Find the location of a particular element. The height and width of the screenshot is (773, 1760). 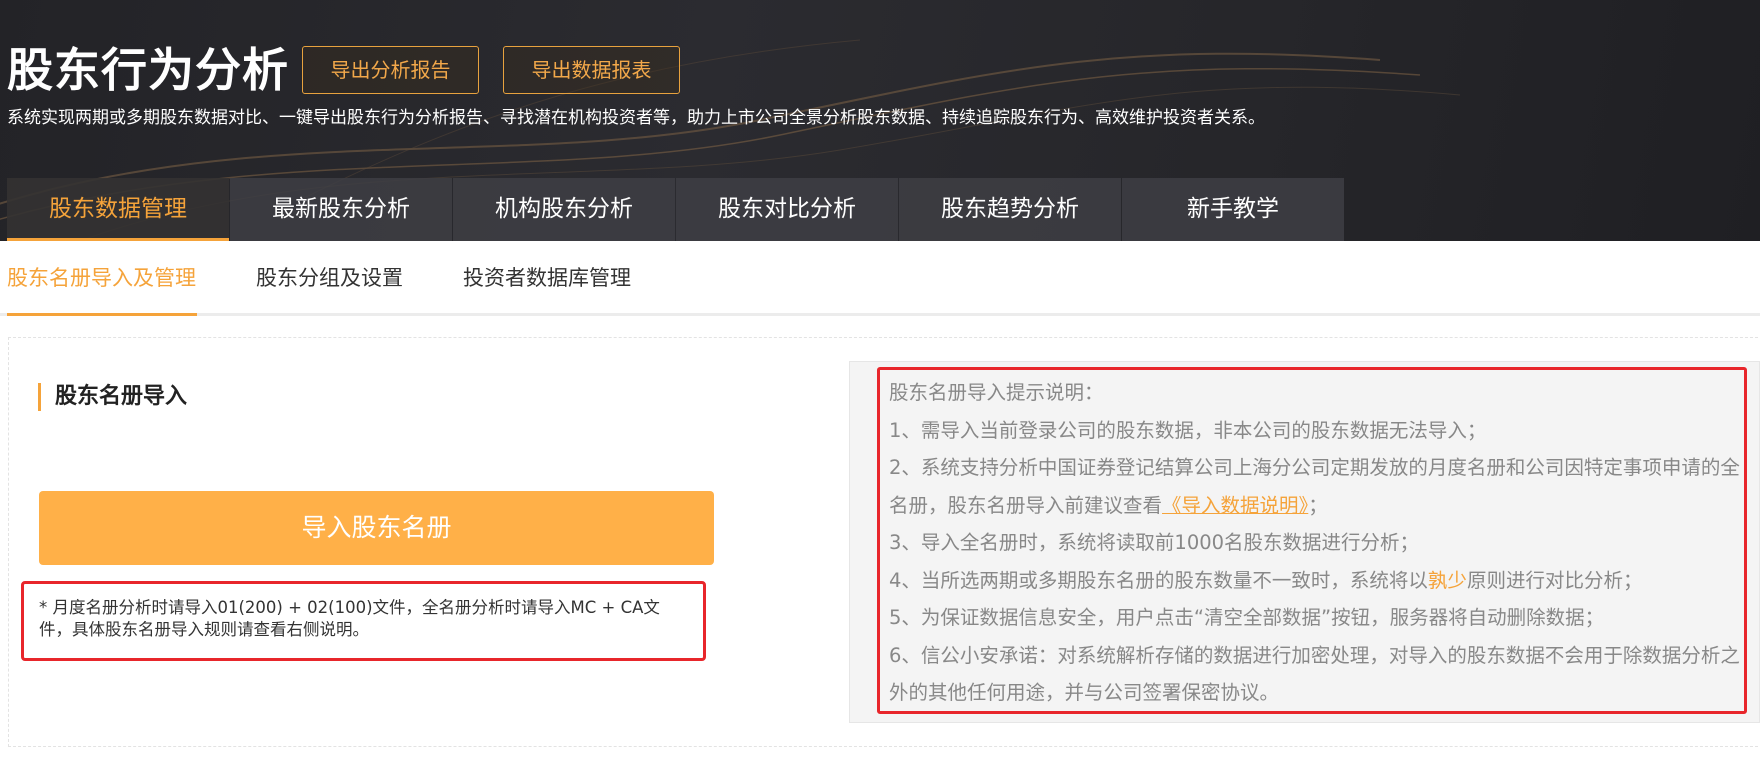

hint-item-3: 3、导入全名册时，系统将读取前1000名股东数据进行分析； is located at coordinates (1154, 542).